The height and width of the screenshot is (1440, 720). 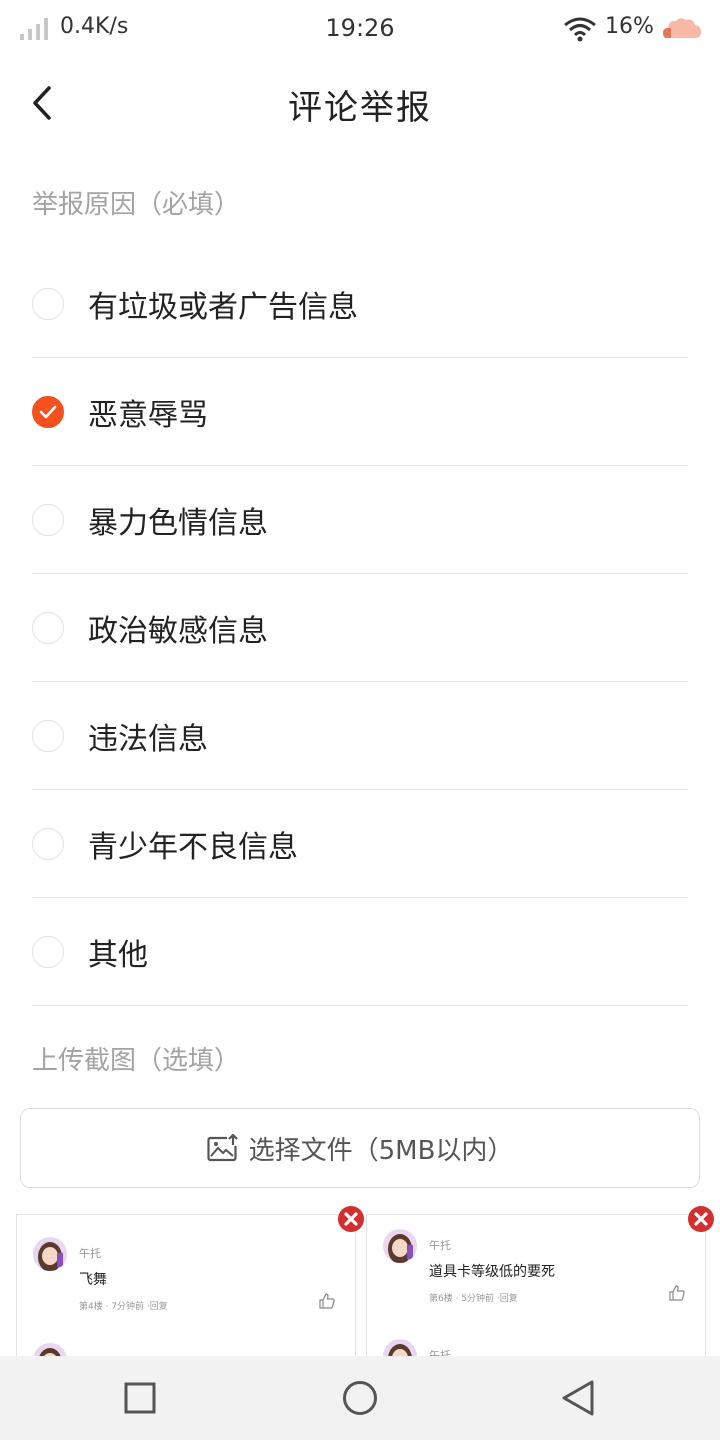 I want to click on comment-text: 道具卡等级低的要死, so click(x=492, y=1272).